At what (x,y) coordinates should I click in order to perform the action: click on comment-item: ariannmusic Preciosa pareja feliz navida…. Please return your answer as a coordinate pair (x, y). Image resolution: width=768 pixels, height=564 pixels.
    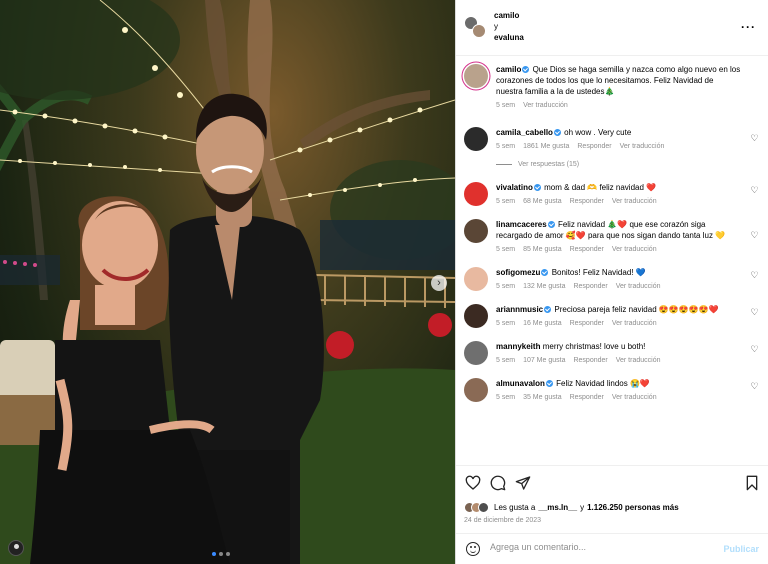
    Looking at the image, I should click on (612, 316).